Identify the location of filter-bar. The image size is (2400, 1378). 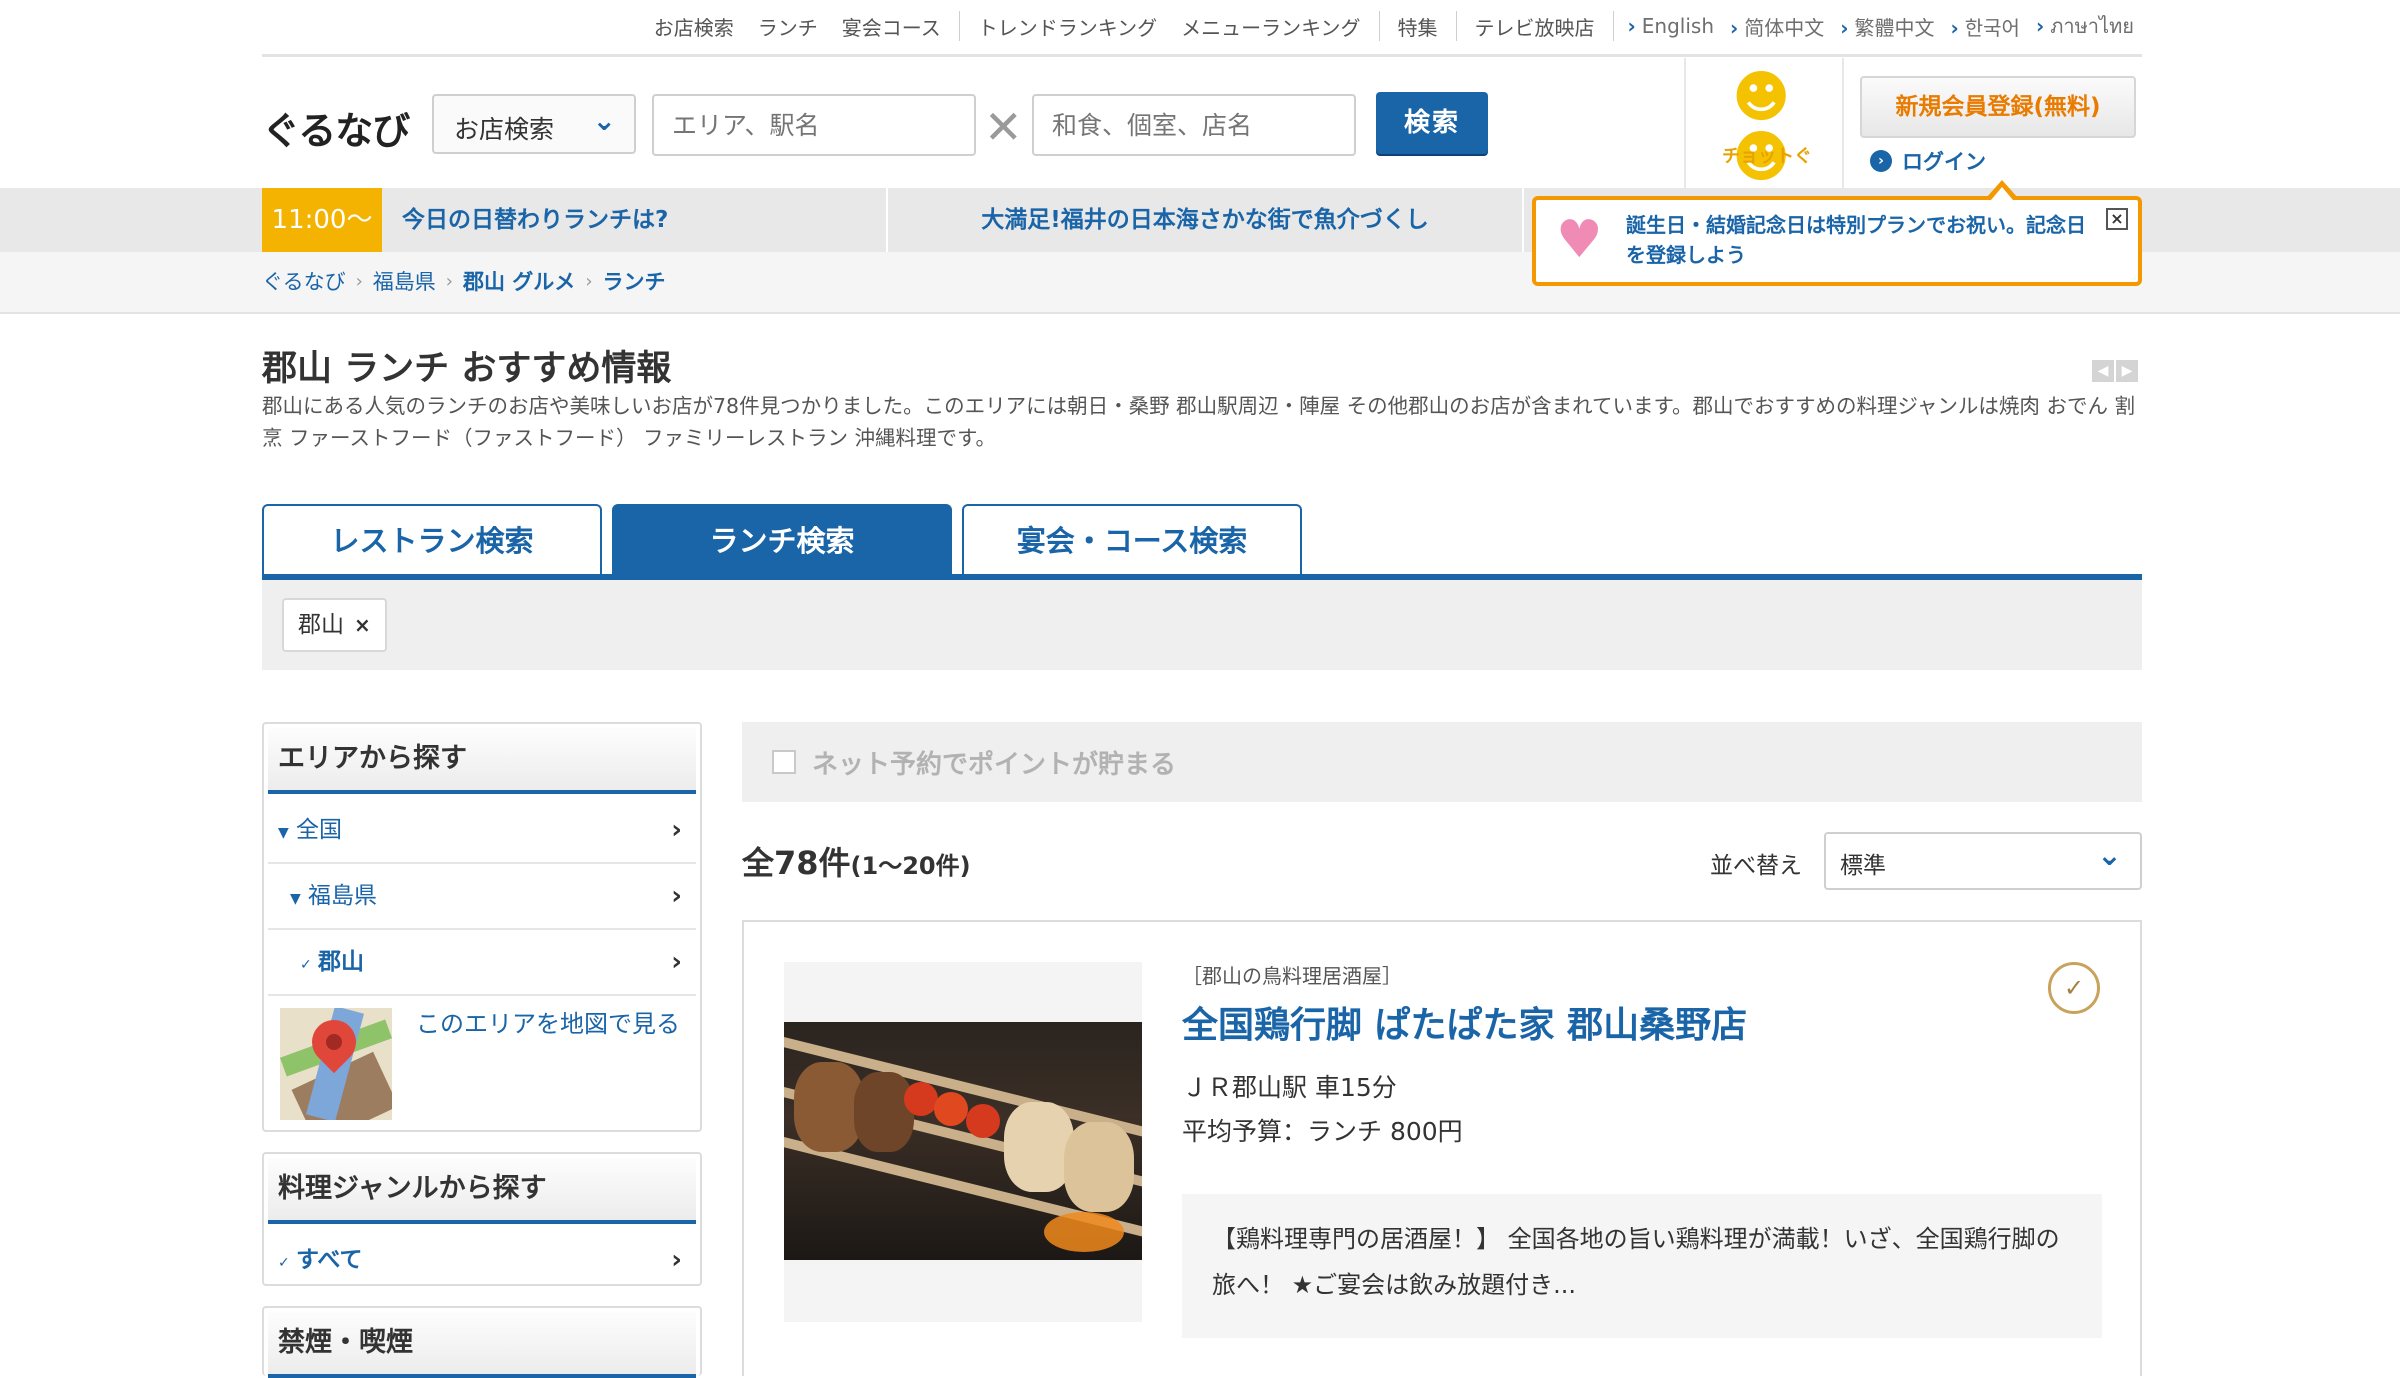
(1202, 625).